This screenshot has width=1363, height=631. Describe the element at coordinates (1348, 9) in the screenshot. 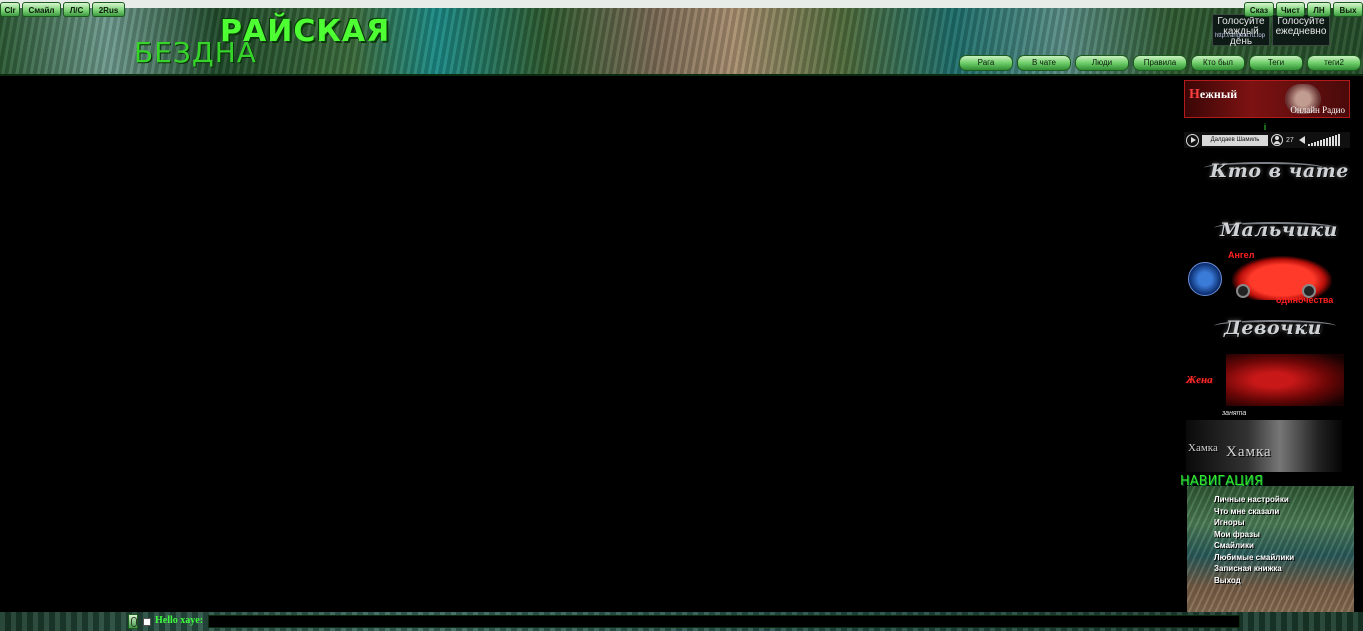

I see `exit-button: Вых` at that location.